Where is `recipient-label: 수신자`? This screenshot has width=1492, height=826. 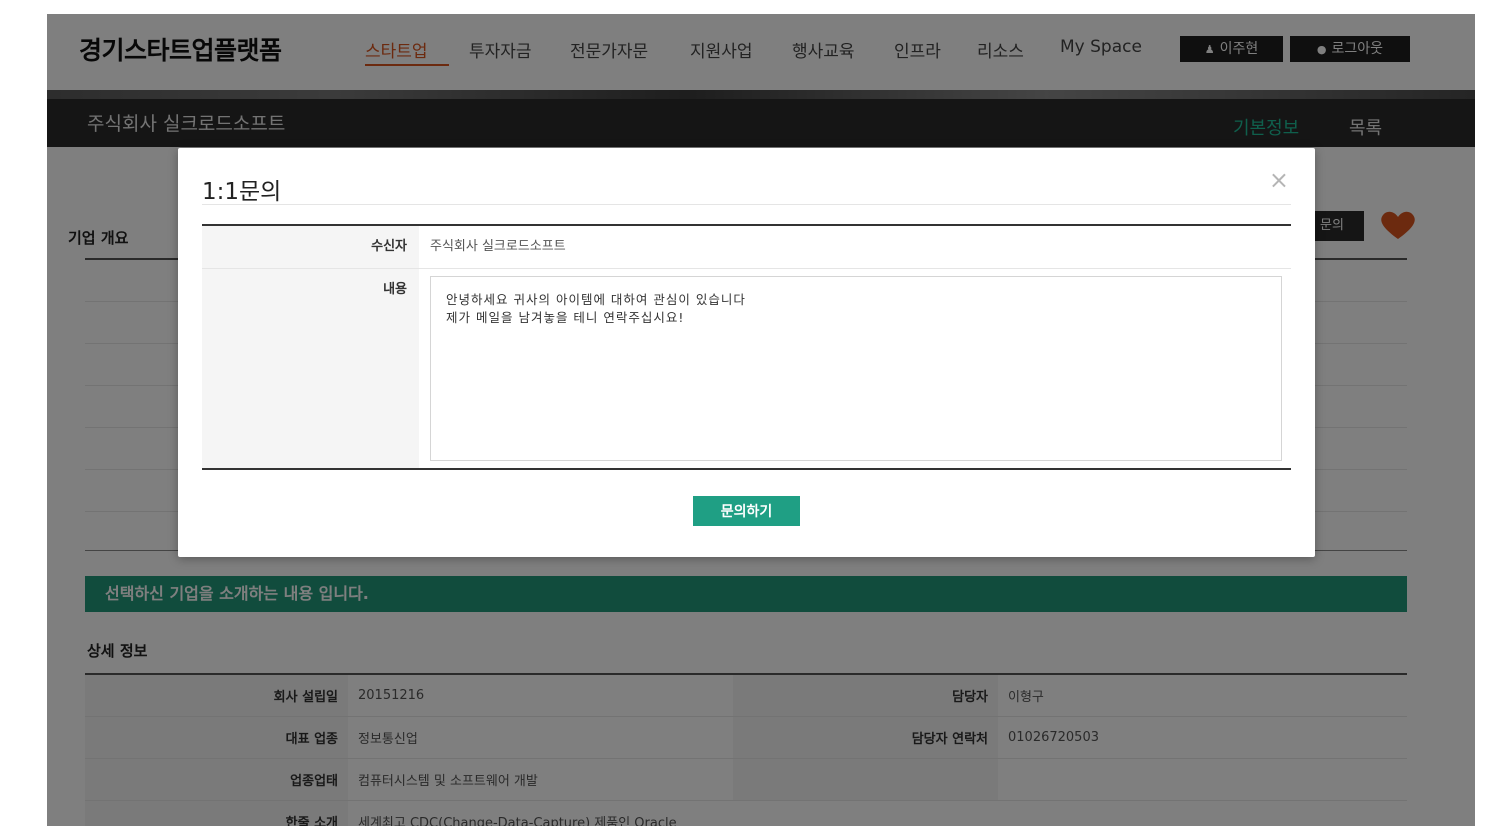
recipient-label: 수신자 is located at coordinates (310, 247).